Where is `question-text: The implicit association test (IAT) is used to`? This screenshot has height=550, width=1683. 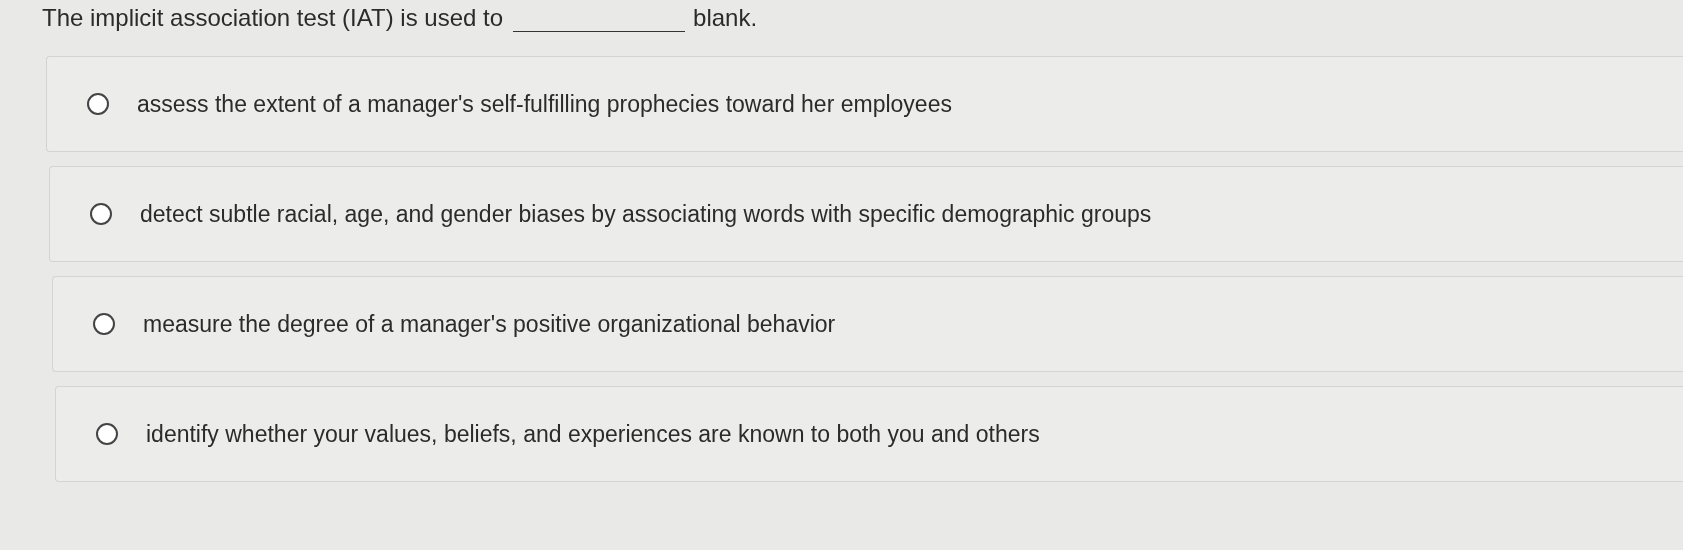
question-text: The implicit association test (IAT) is used to is located at coordinates (273, 18).